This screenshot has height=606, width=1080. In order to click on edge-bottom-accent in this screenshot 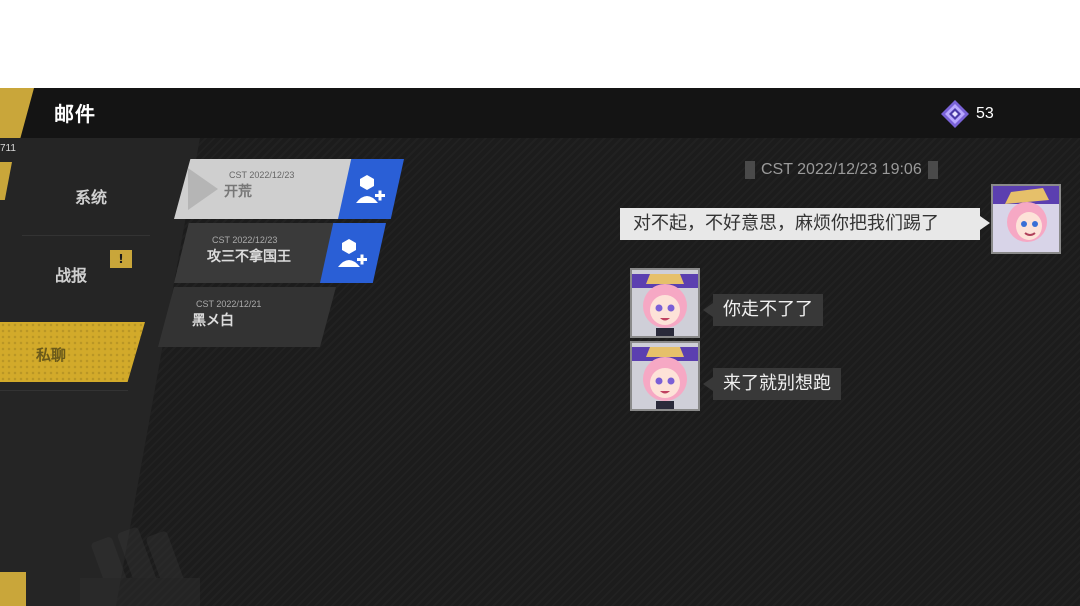, I will do `click(13, 589)`.